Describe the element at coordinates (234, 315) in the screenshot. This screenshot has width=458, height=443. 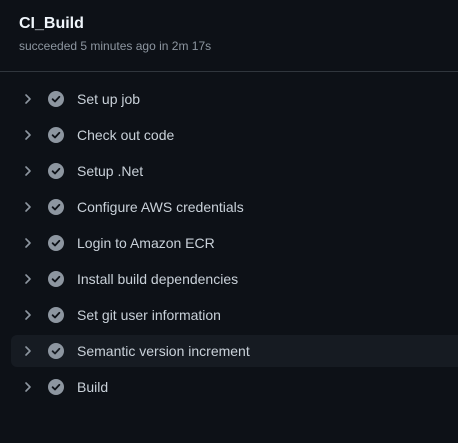
I see `step-row: Set git user information` at that location.